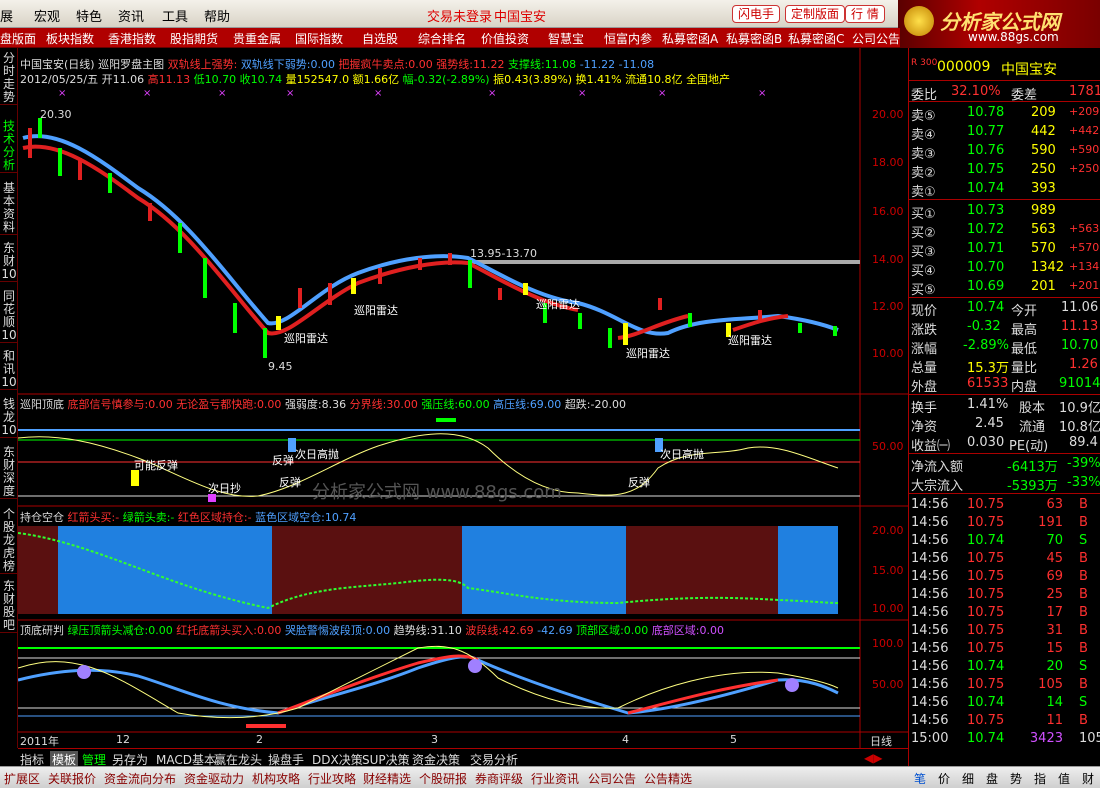 The height and width of the screenshot is (788, 1100). Describe the element at coordinates (131, 64) in the screenshot. I see `chart-indicator-name: 巡阳罗盘主图` at that location.